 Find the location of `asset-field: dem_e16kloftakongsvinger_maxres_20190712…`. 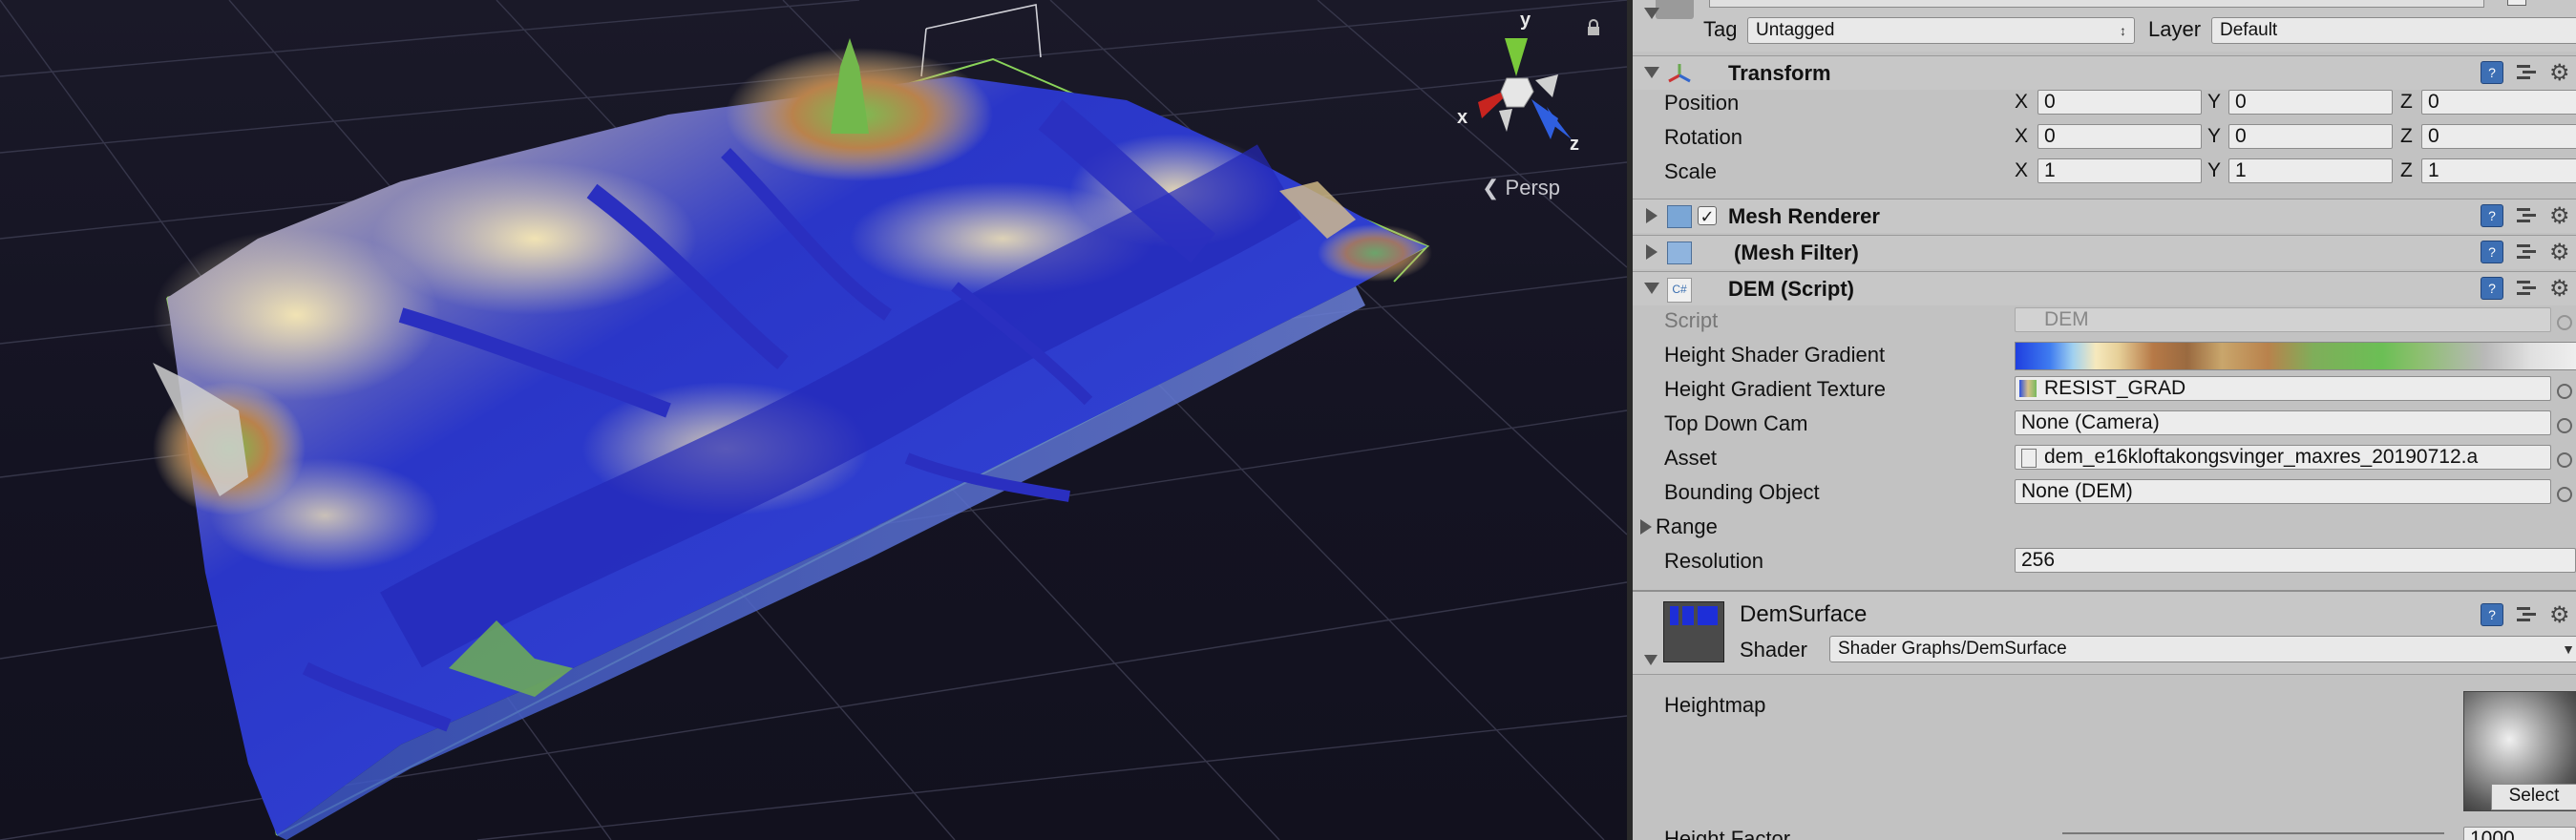

asset-field: dem_e16kloftakongsvinger_maxres_20190712… is located at coordinates (2283, 458).